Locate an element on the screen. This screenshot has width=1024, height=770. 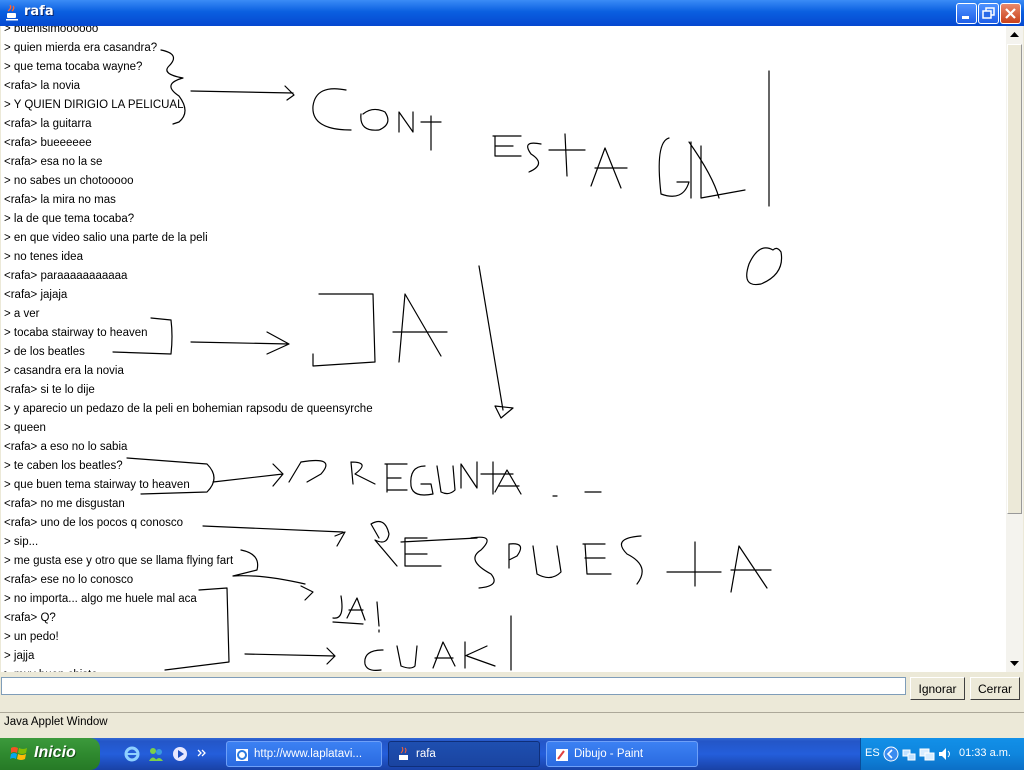
restore-icon is located at coordinates (988, 13).